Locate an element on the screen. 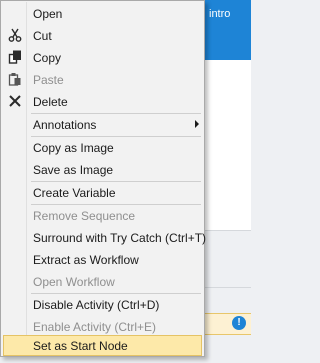 This screenshot has height=363, width=320. scissors-icon is located at coordinates (15, 35).